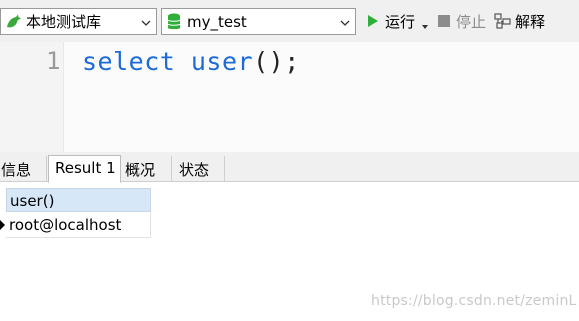 This screenshot has height=321, width=579. What do you see at coordinates (503, 21) in the screenshot?
I see `explain-icon` at bounding box center [503, 21].